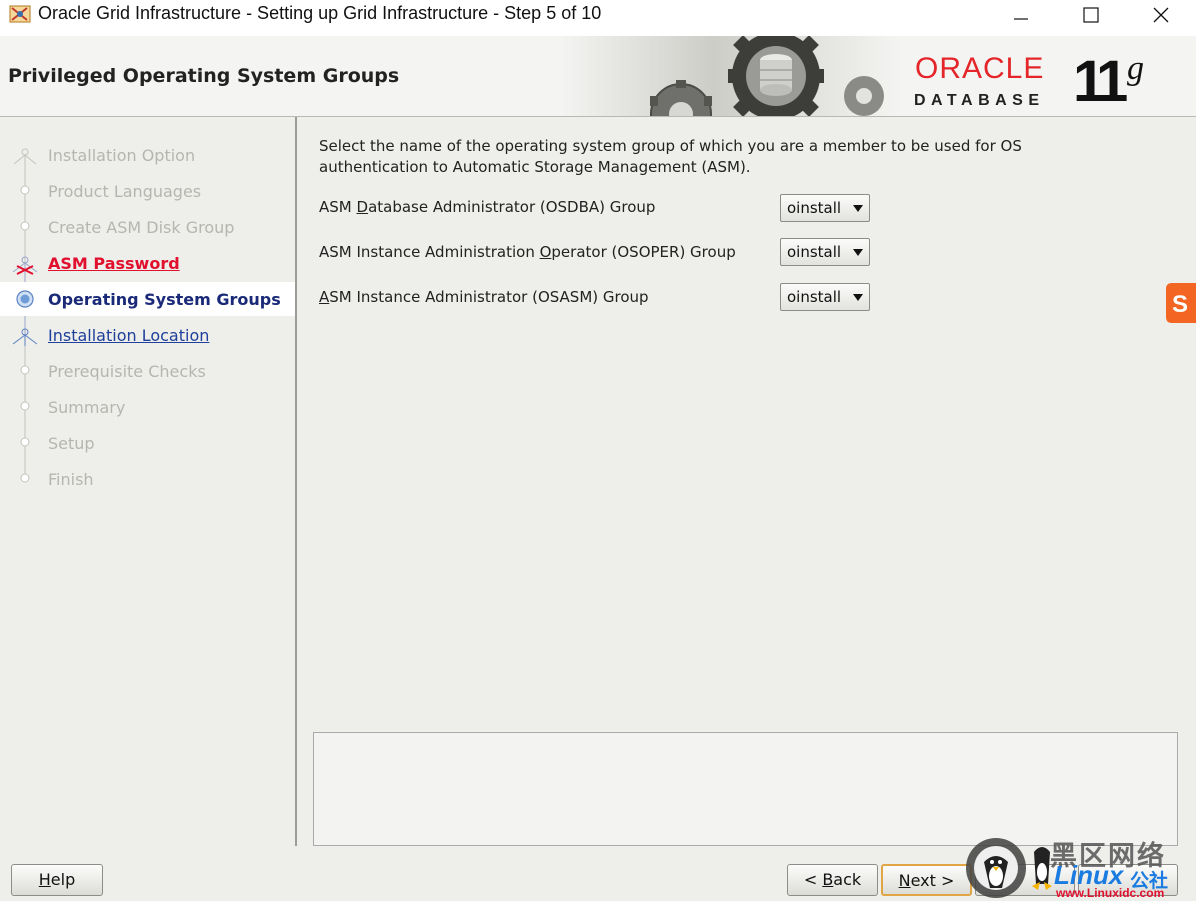 This screenshot has width=1196, height=901. I want to click on current-step-icon, so click(25, 299).